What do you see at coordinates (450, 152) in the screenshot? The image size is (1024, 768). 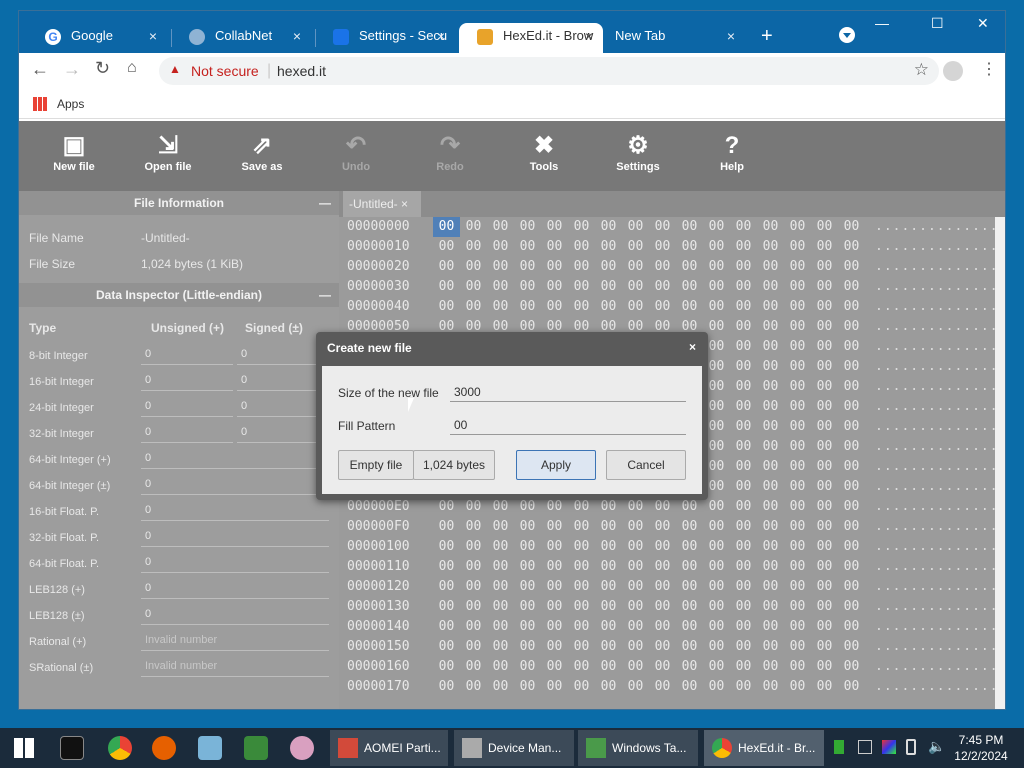 I see `redo-button: ↷ Redo` at bounding box center [450, 152].